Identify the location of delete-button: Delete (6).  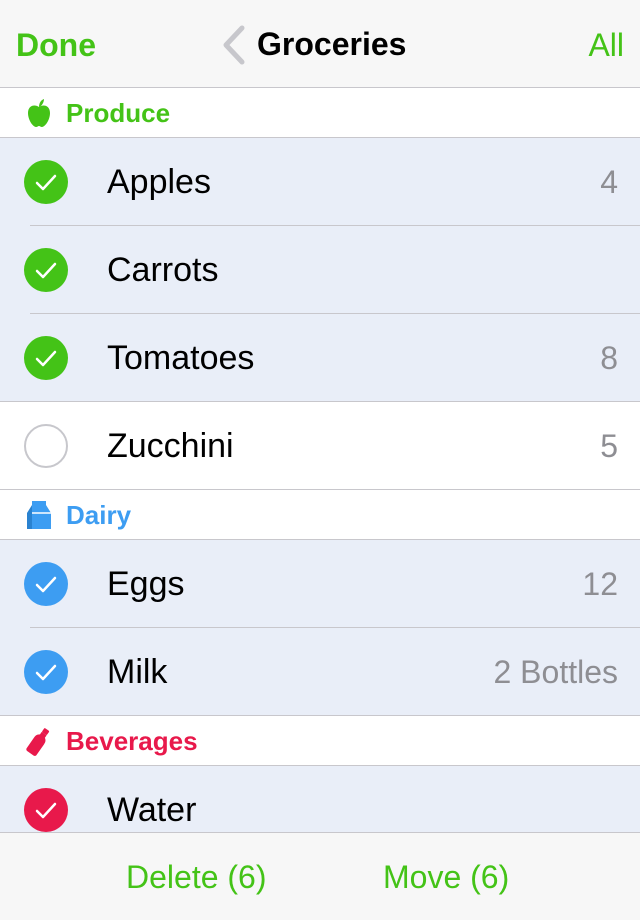
(196, 877).